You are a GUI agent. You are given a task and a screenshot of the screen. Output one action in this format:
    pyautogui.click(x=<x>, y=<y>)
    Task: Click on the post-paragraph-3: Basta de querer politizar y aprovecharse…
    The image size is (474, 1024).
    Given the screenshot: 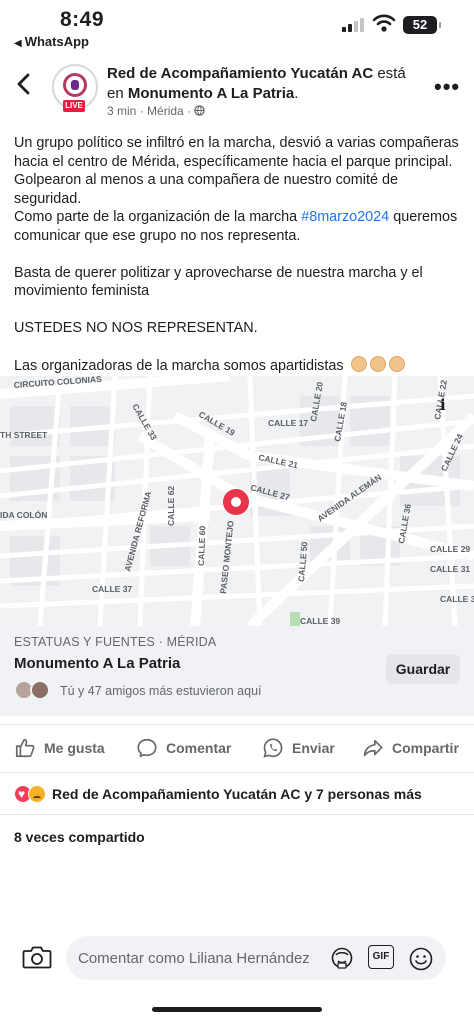 What is the action you would take?
    pyautogui.click(x=218, y=282)
    